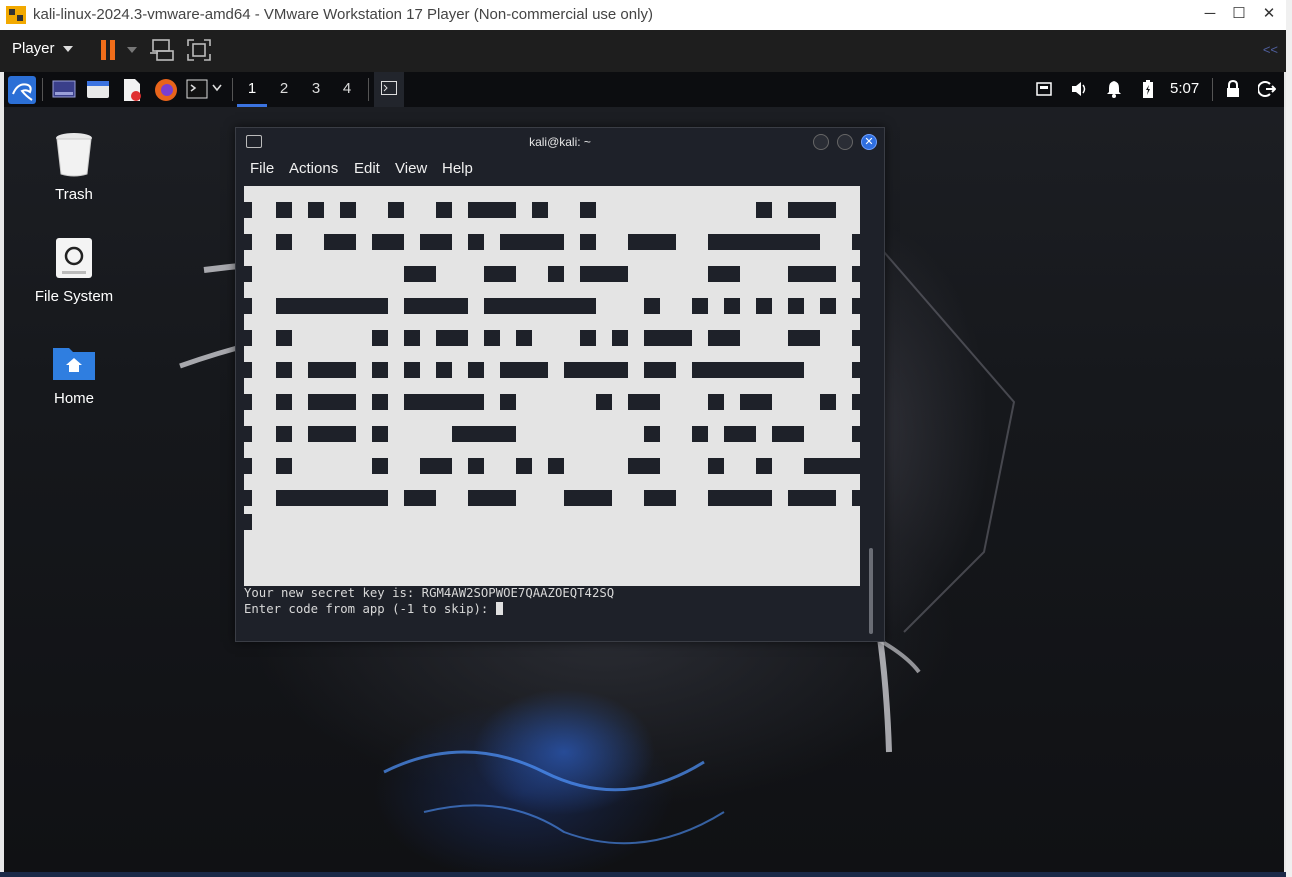 The height and width of the screenshot is (877, 1292). Describe the element at coordinates (411, 168) in the screenshot. I see `menu-view: View` at that location.